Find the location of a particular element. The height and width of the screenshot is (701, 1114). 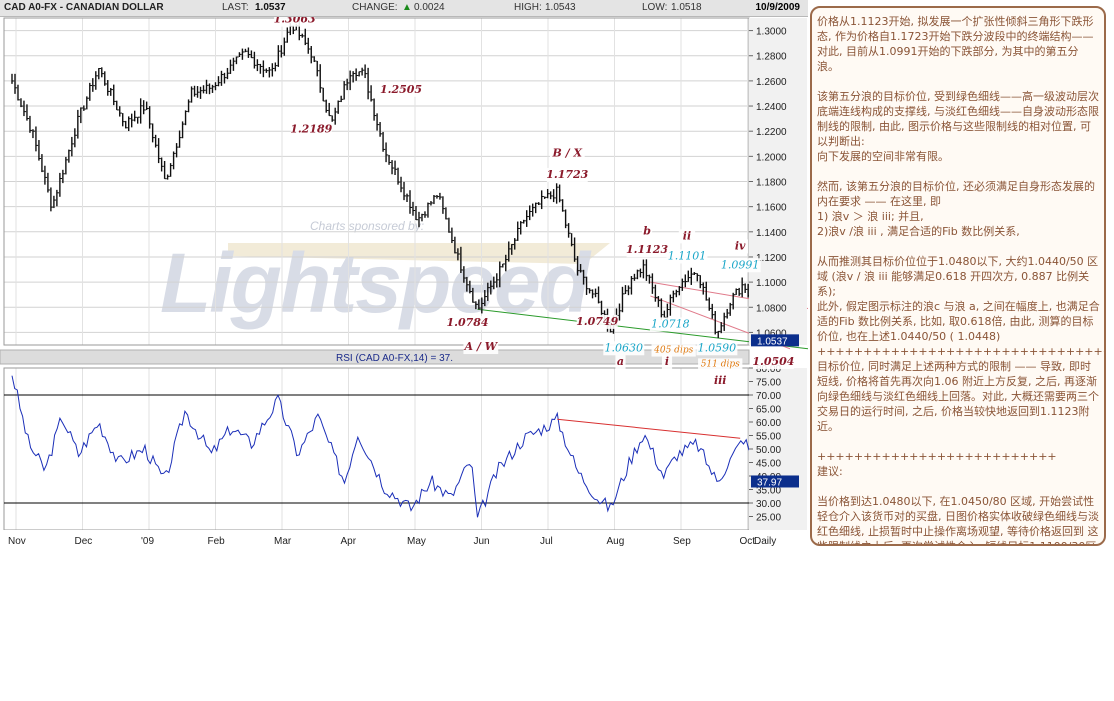

x-tick-label: Nov is located at coordinates (17, 541).